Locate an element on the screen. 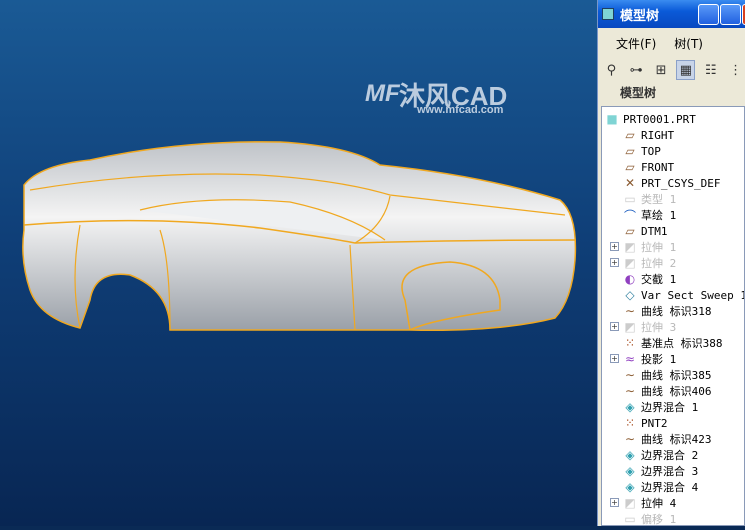 This screenshot has width=745, height=530. csys-icon: ✕ is located at coordinates (630, 183).